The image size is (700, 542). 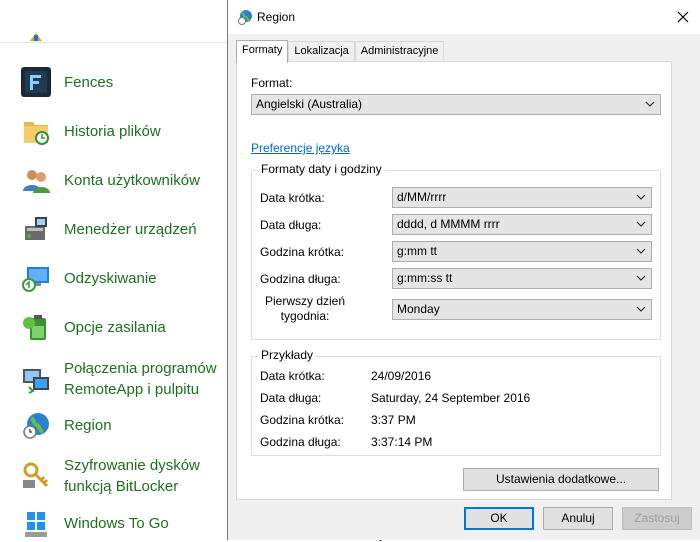 I want to click on long-date-value: dddd, d MMMM rrrr, so click(x=448, y=224).